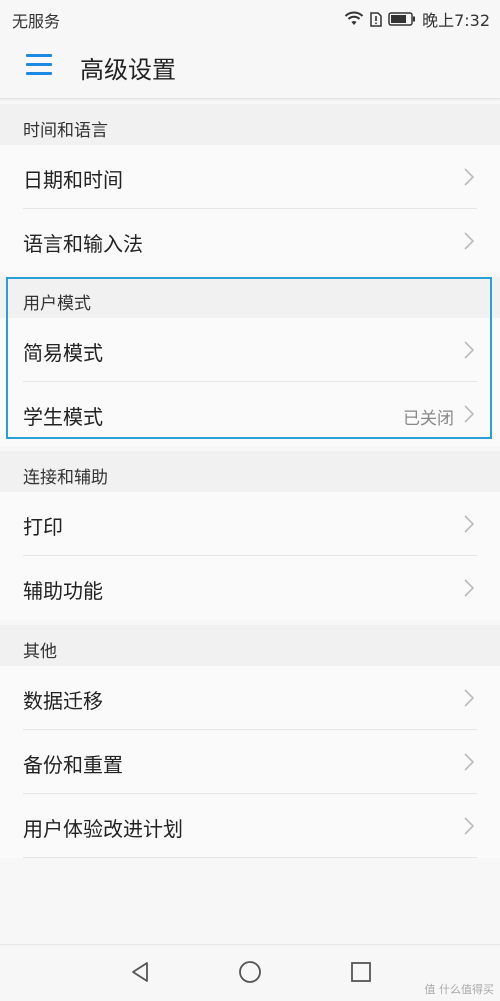 Image resolution: width=500 pixels, height=1001 pixels. Describe the element at coordinates (36, 21) in the screenshot. I see `carrier-text: 无服务` at that location.